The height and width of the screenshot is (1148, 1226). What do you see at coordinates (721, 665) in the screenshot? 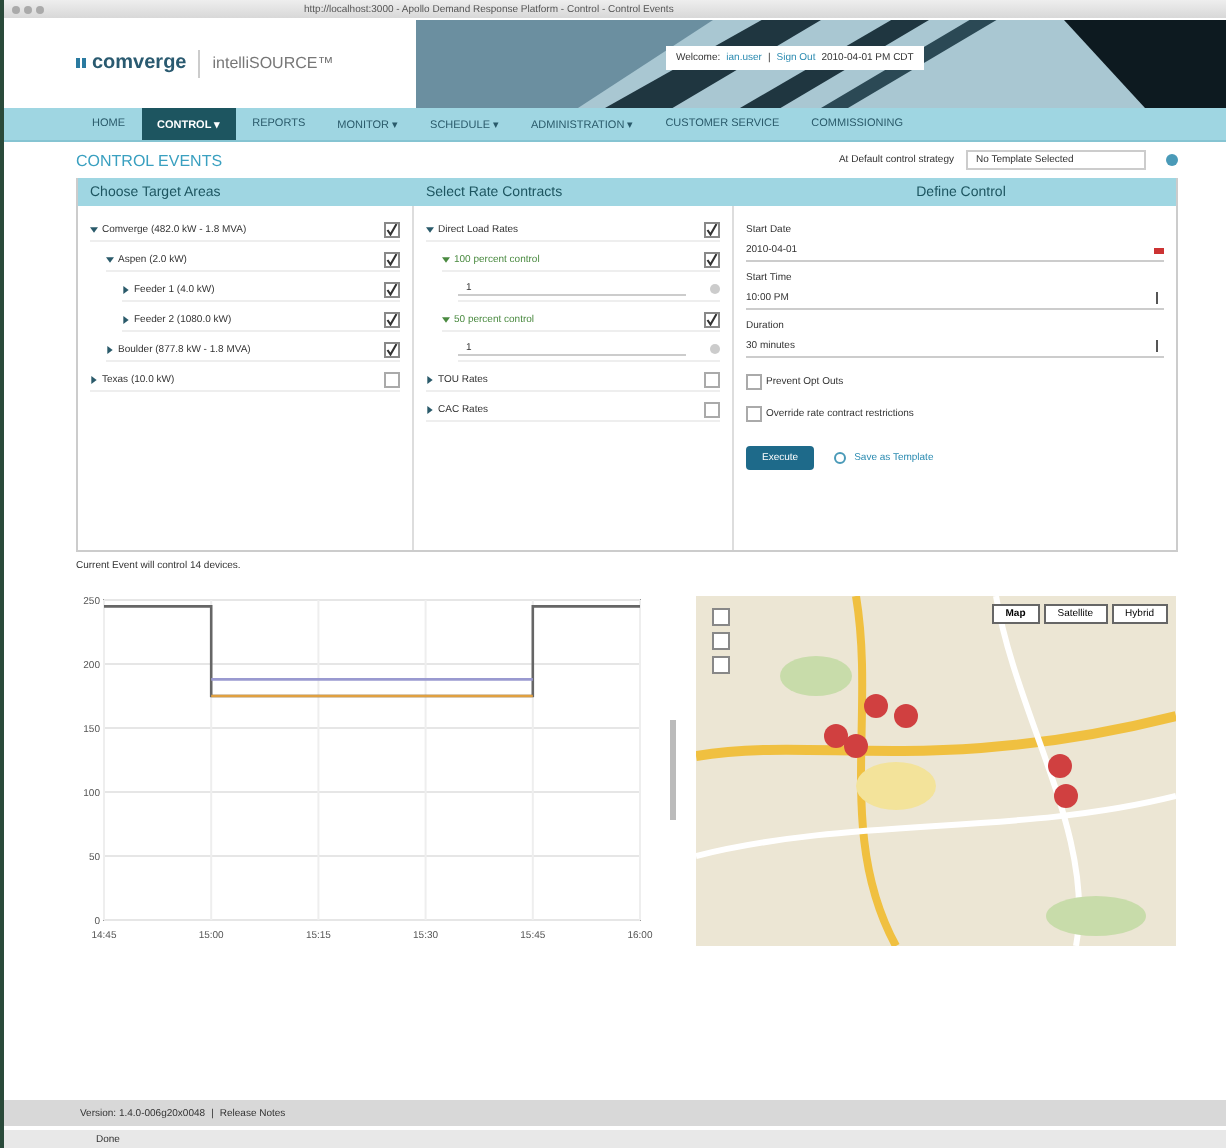
I see `zoom-out-icon` at bounding box center [721, 665].